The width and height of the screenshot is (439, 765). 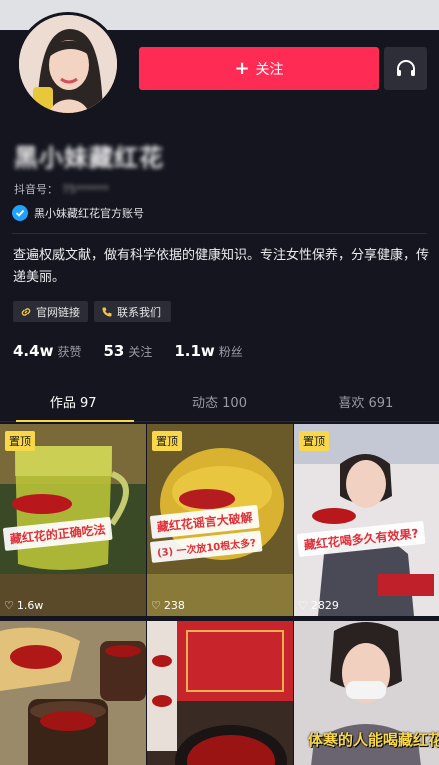 I want to click on like-count: ♡ 2829, so click(x=318, y=605).